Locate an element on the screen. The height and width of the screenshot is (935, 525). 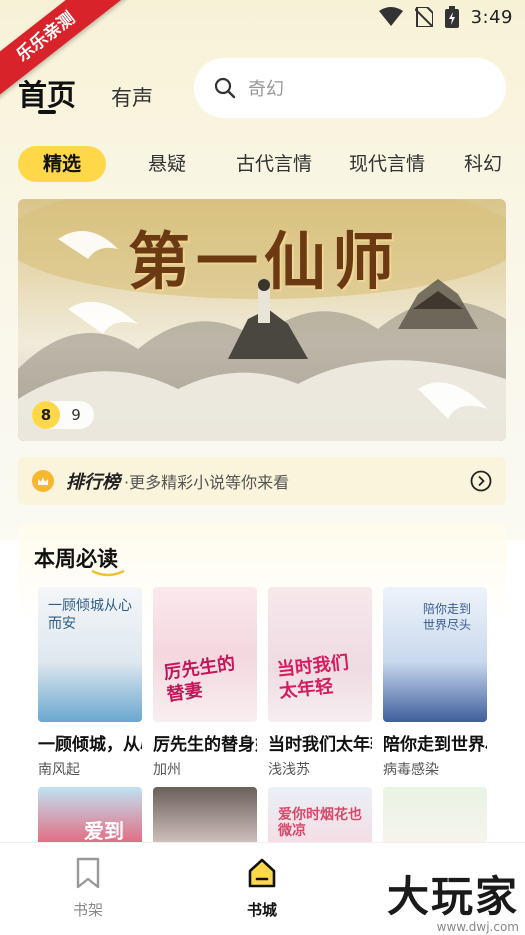
bottom-nav: 书架 书城 大玩家 www.dwj.com is located at coordinates (262, 888).